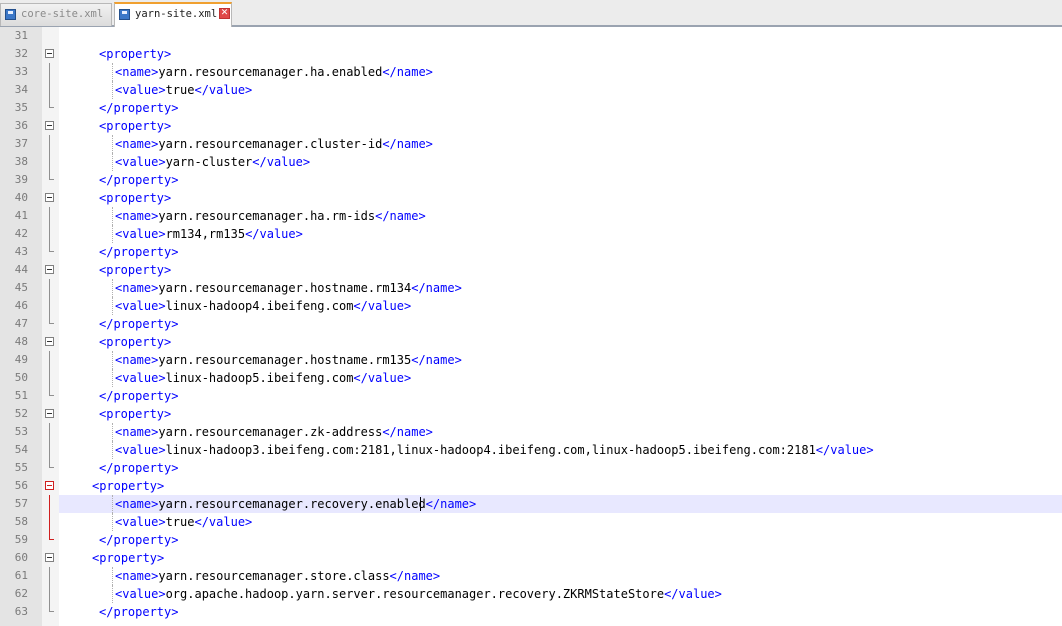 This screenshot has height=626, width=1062. I want to click on line-number: 40, so click(21, 197).